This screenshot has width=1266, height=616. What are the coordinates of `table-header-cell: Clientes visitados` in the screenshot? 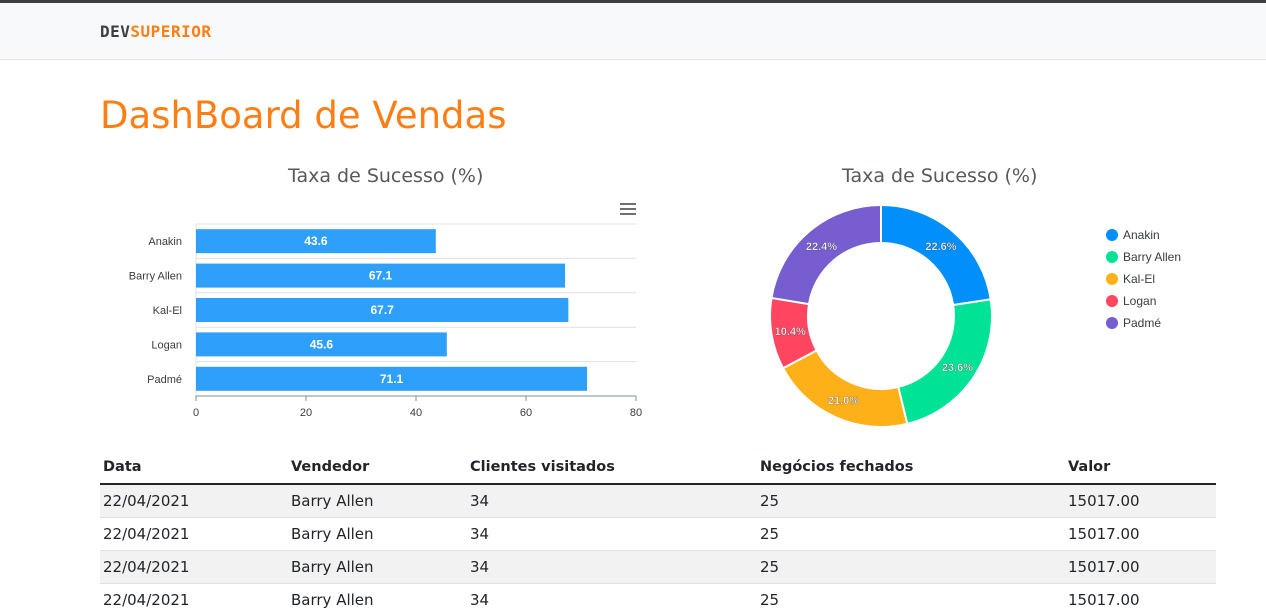 It's located at (612, 467).